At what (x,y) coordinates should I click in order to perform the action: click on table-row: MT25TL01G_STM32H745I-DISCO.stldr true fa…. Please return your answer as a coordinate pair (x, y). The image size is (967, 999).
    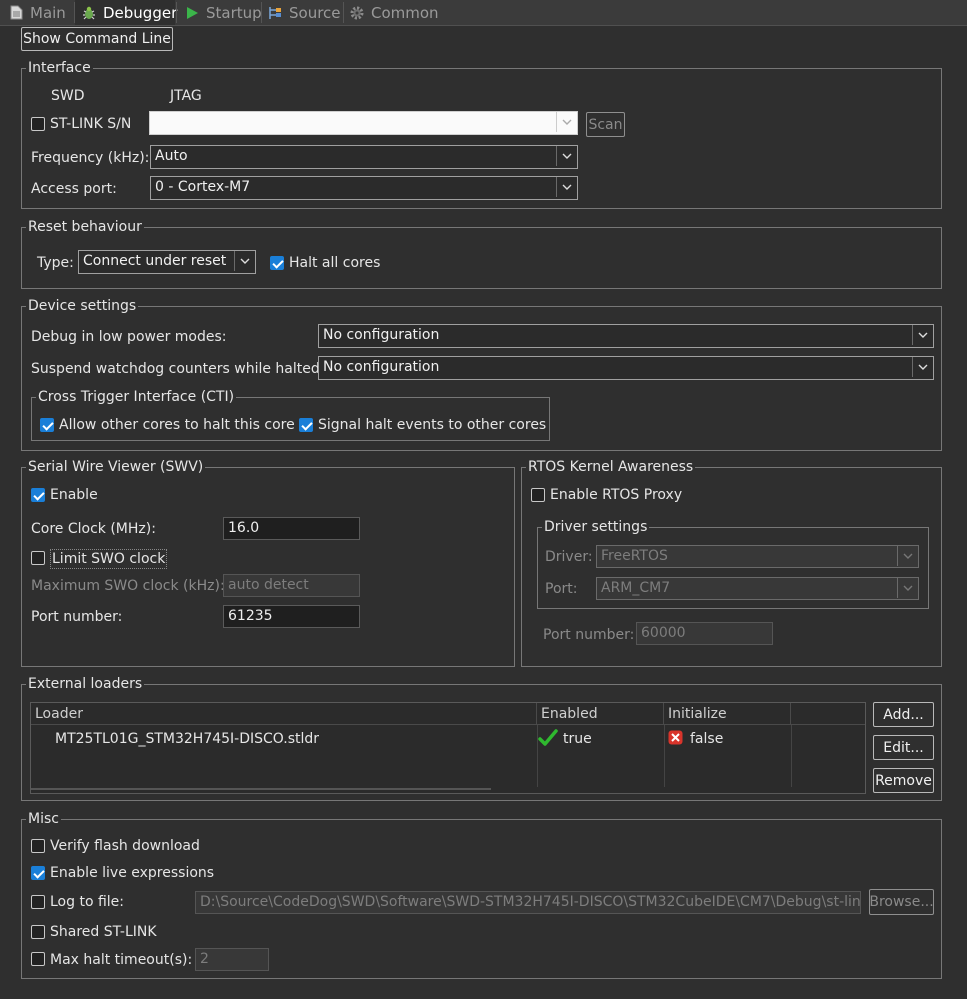
    Looking at the image, I should click on (448, 739).